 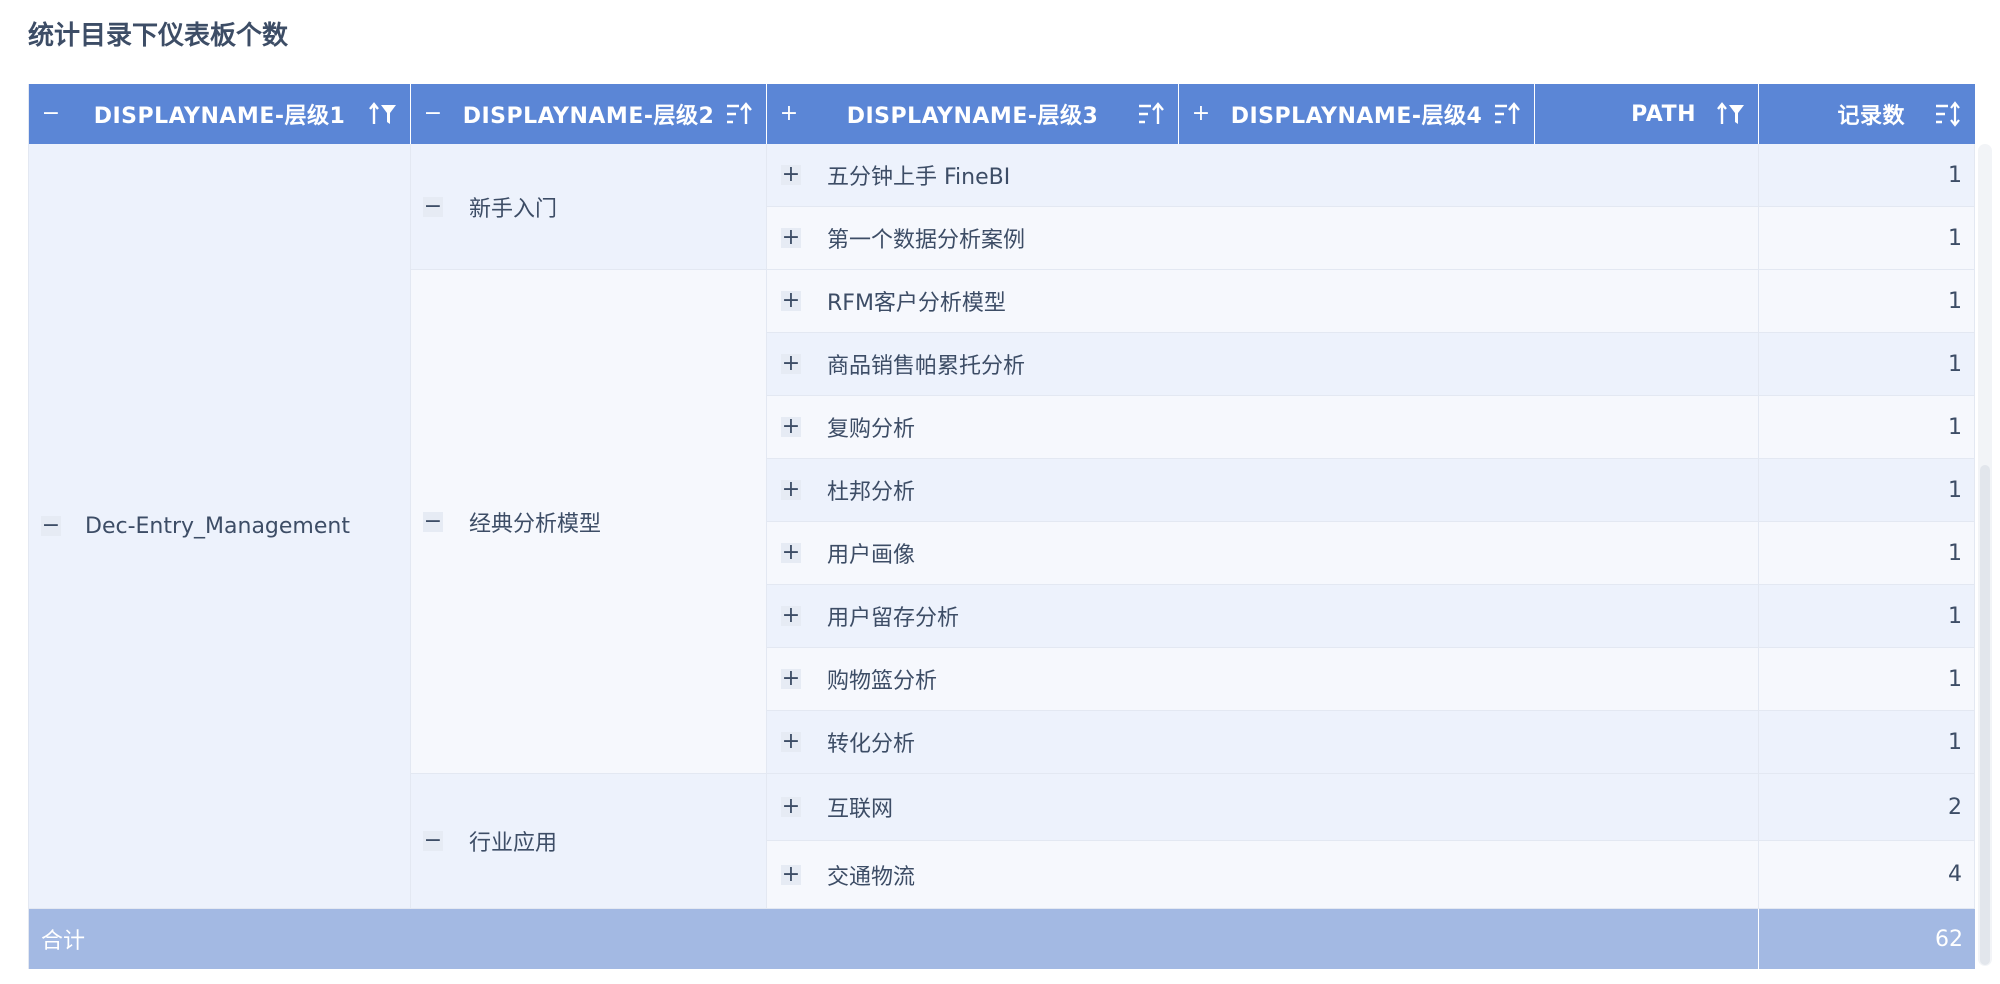 I want to click on table-row: + 用户画像, so click(x=1263, y=553).